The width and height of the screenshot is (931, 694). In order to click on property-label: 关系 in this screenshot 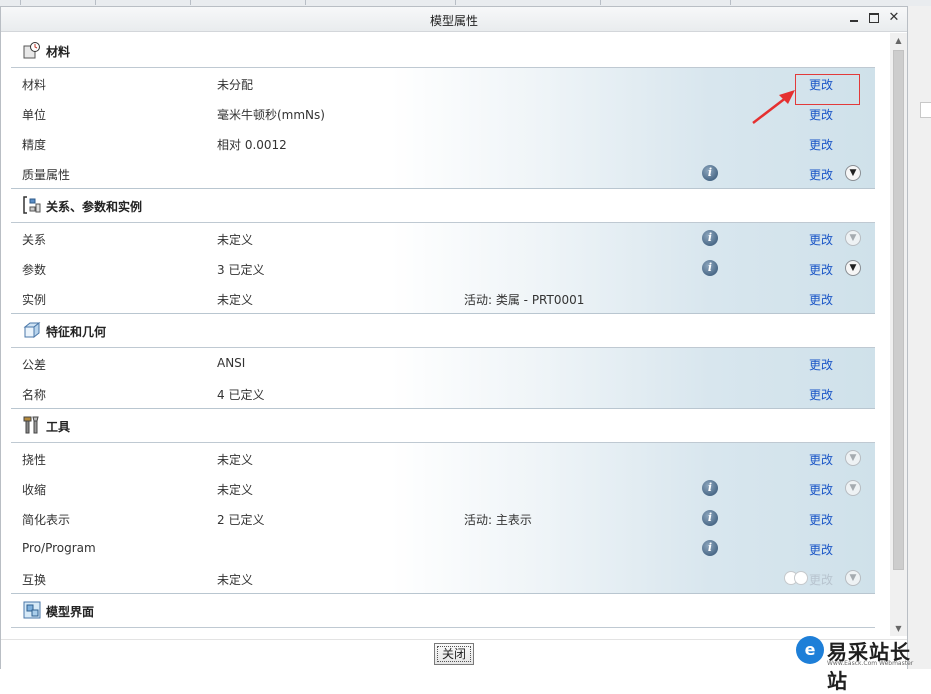, I will do `click(34, 240)`.